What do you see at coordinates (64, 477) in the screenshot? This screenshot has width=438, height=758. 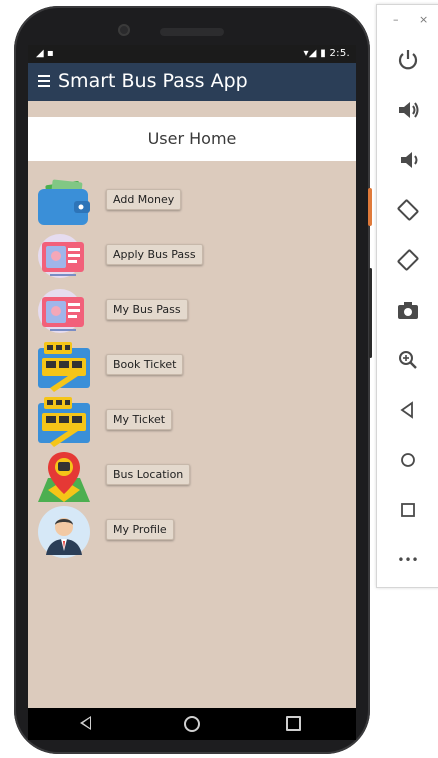 I see `map-pin-icon` at bounding box center [64, 477].